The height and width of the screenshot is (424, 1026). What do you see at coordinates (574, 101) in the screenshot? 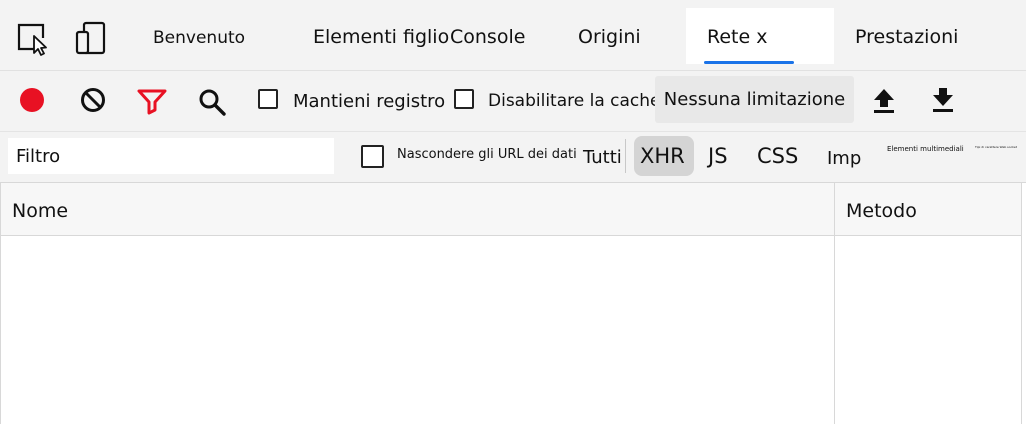
I see `disable-cache-label: Disabilitare la cache` at bounding box center [574, 101].